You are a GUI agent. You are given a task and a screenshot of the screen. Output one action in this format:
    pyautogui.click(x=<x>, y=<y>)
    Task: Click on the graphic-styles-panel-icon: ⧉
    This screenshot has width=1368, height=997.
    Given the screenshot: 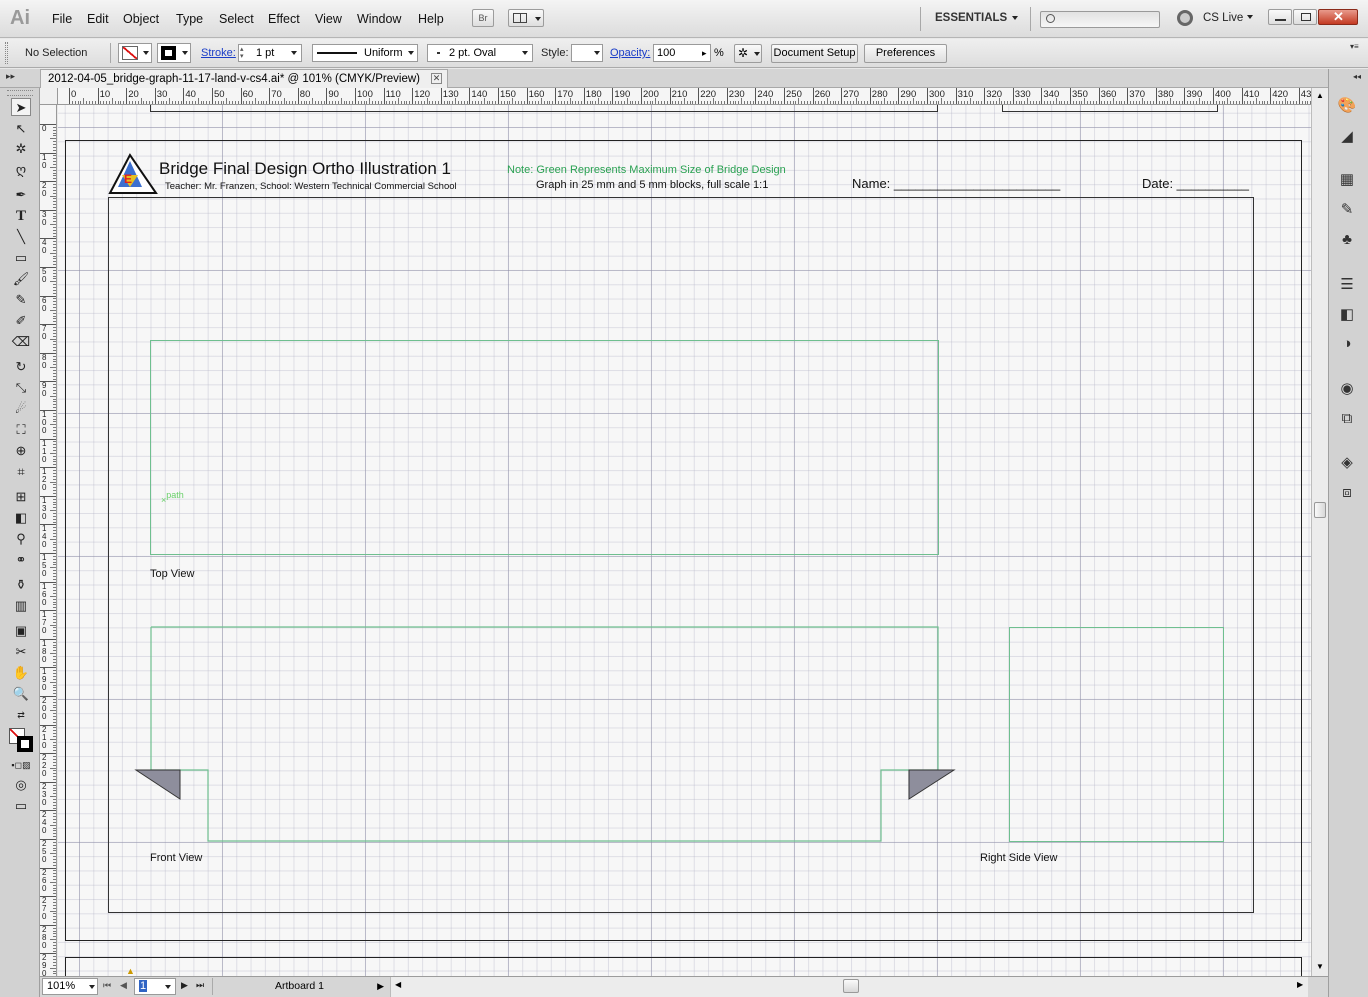 What is the action you would take?
    pyautogui.click(x=1347, y=419)
    